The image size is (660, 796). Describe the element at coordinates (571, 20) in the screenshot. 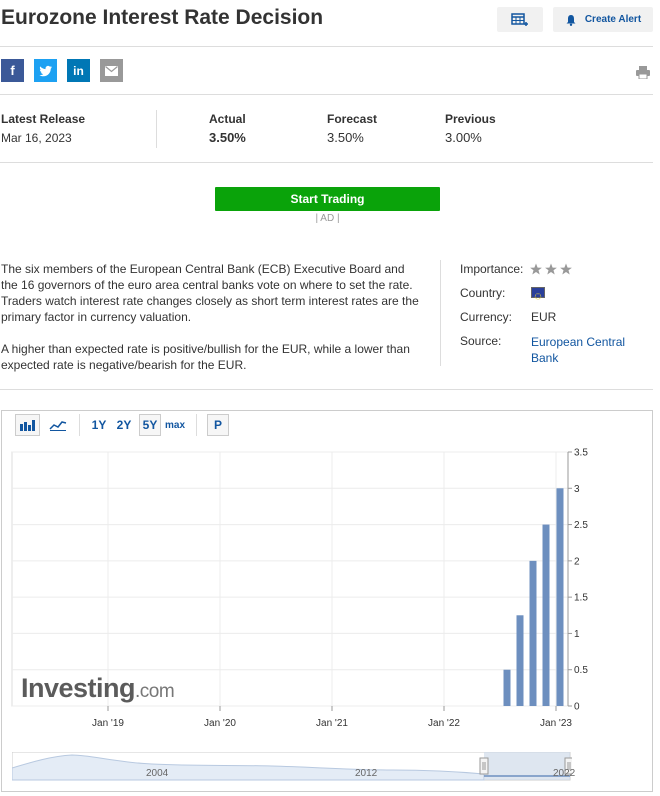

I see `bell-icon` at that location.